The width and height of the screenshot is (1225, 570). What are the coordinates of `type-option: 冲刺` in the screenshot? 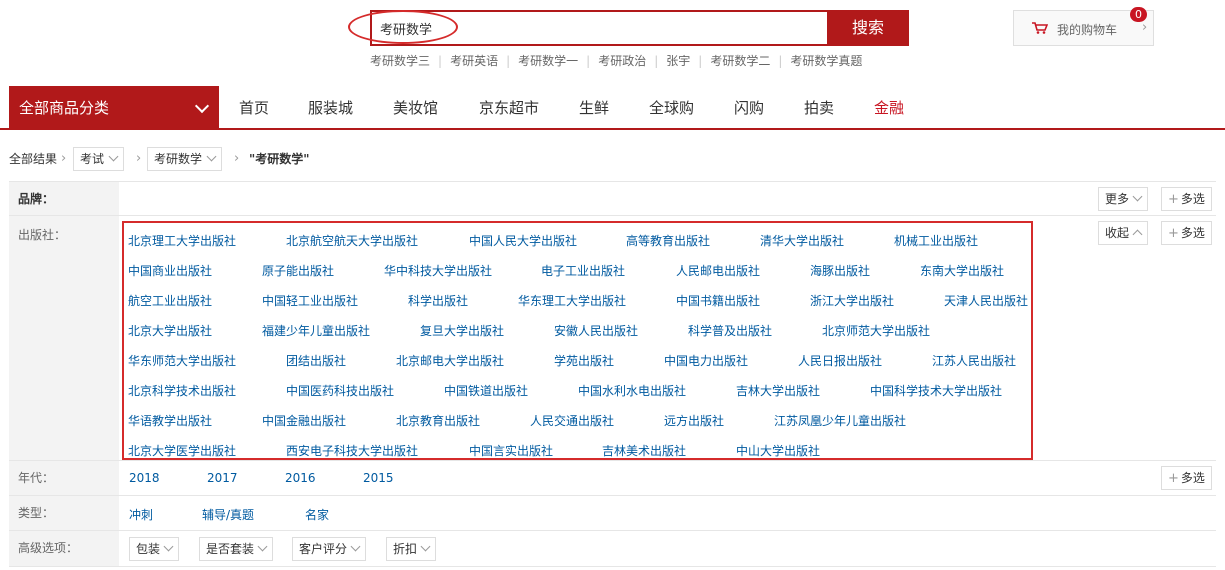 It's located at (141, 514).